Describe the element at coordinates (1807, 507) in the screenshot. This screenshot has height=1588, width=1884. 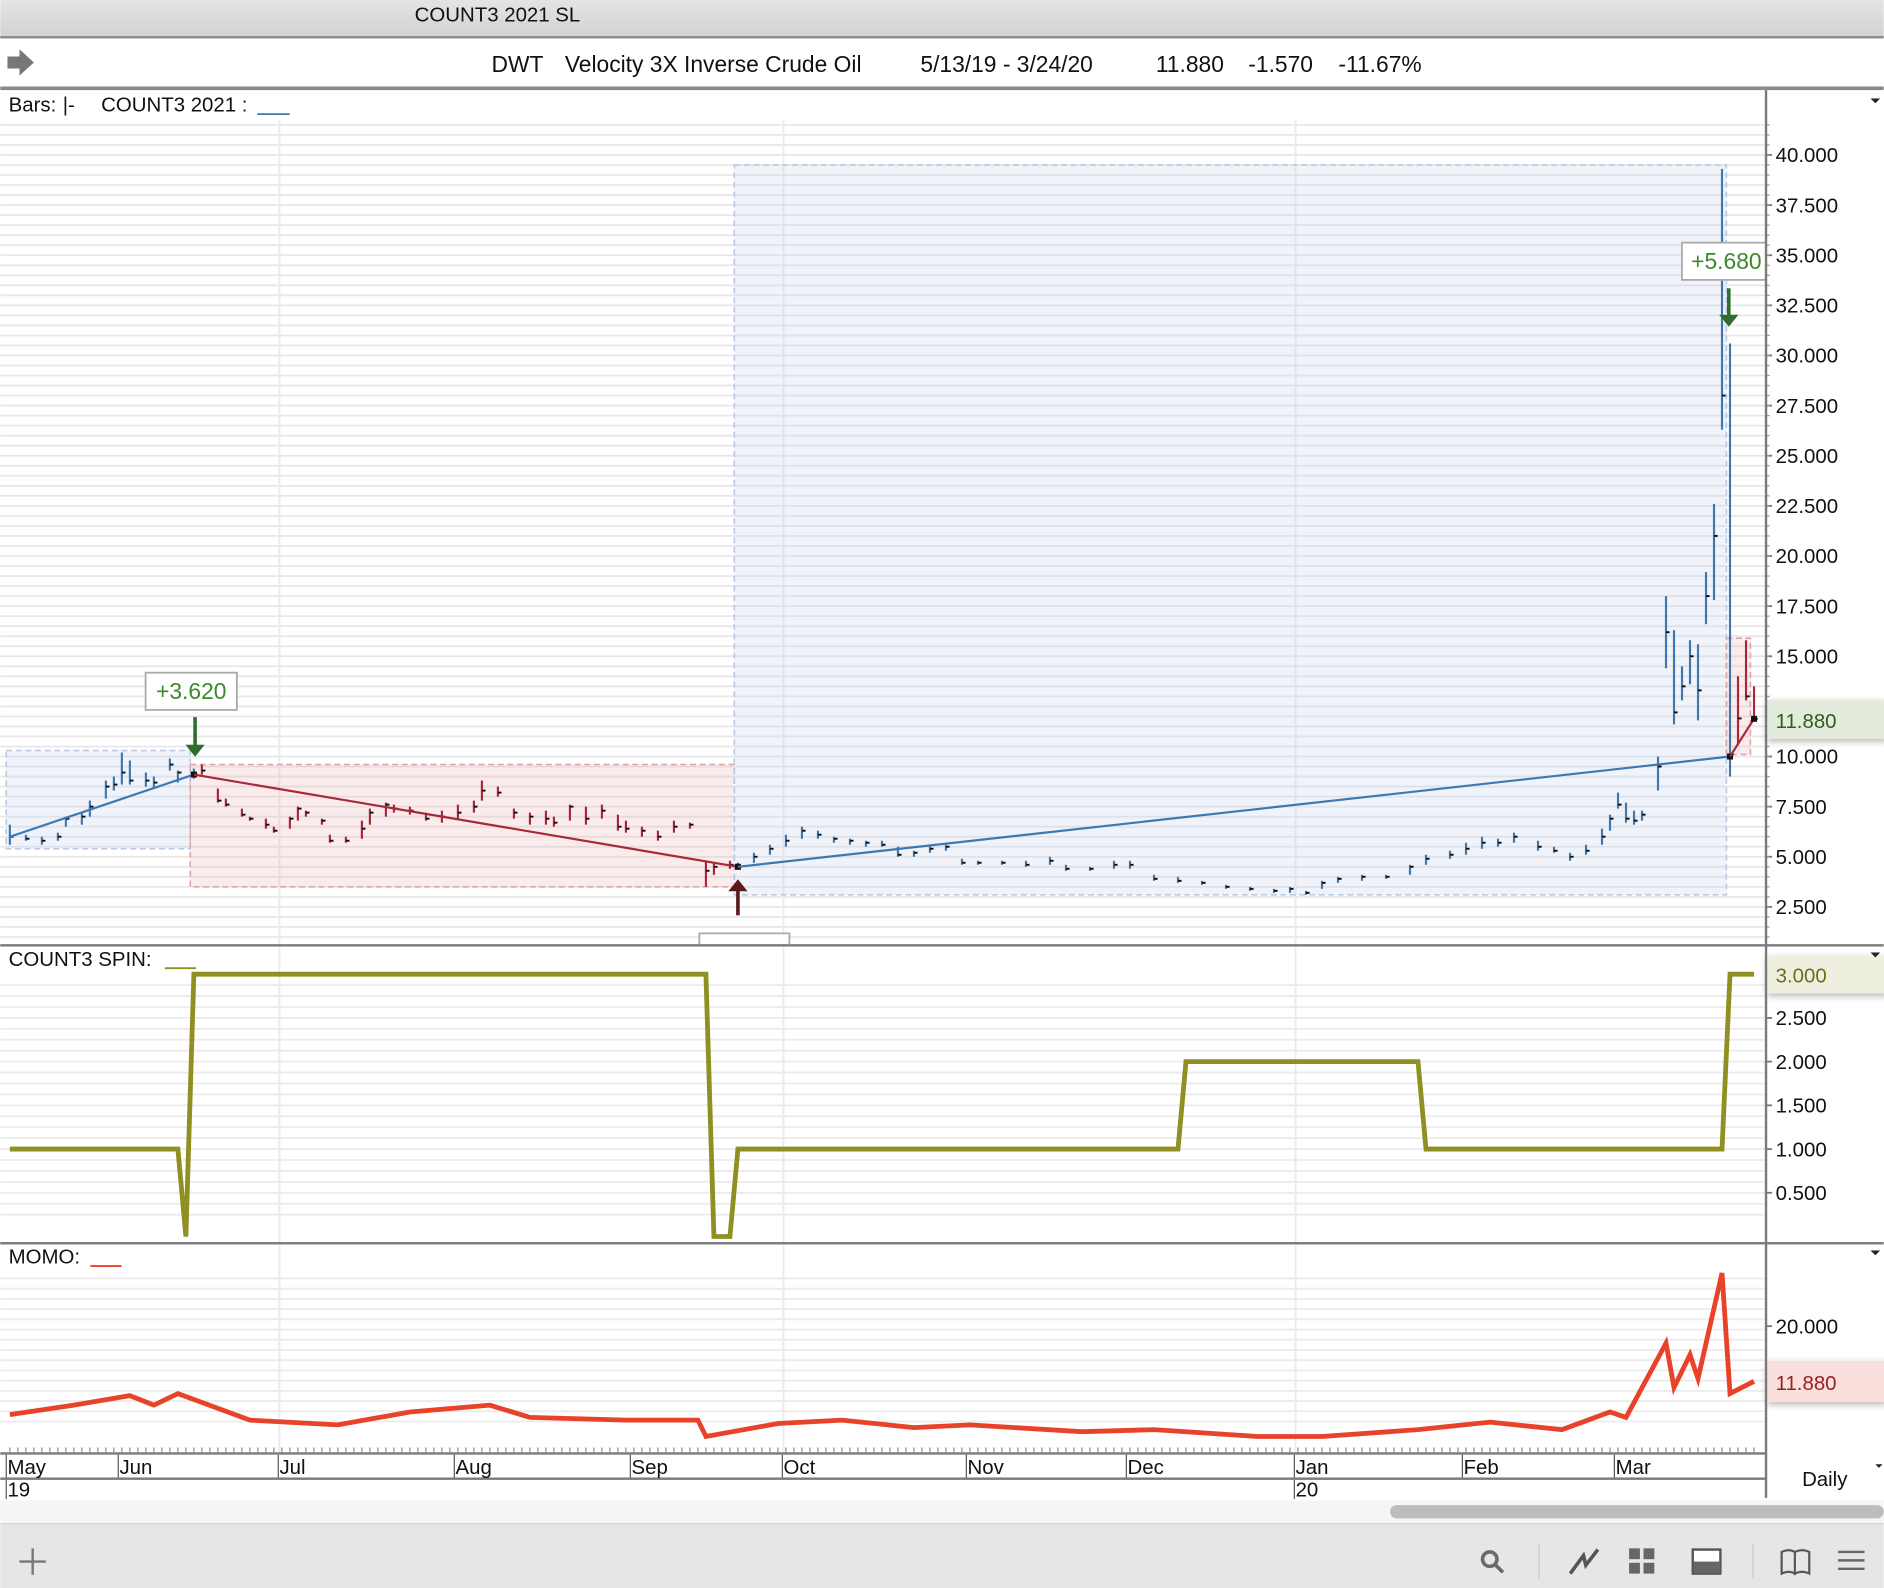
I see `price-tick-label: 22.500` at that location.